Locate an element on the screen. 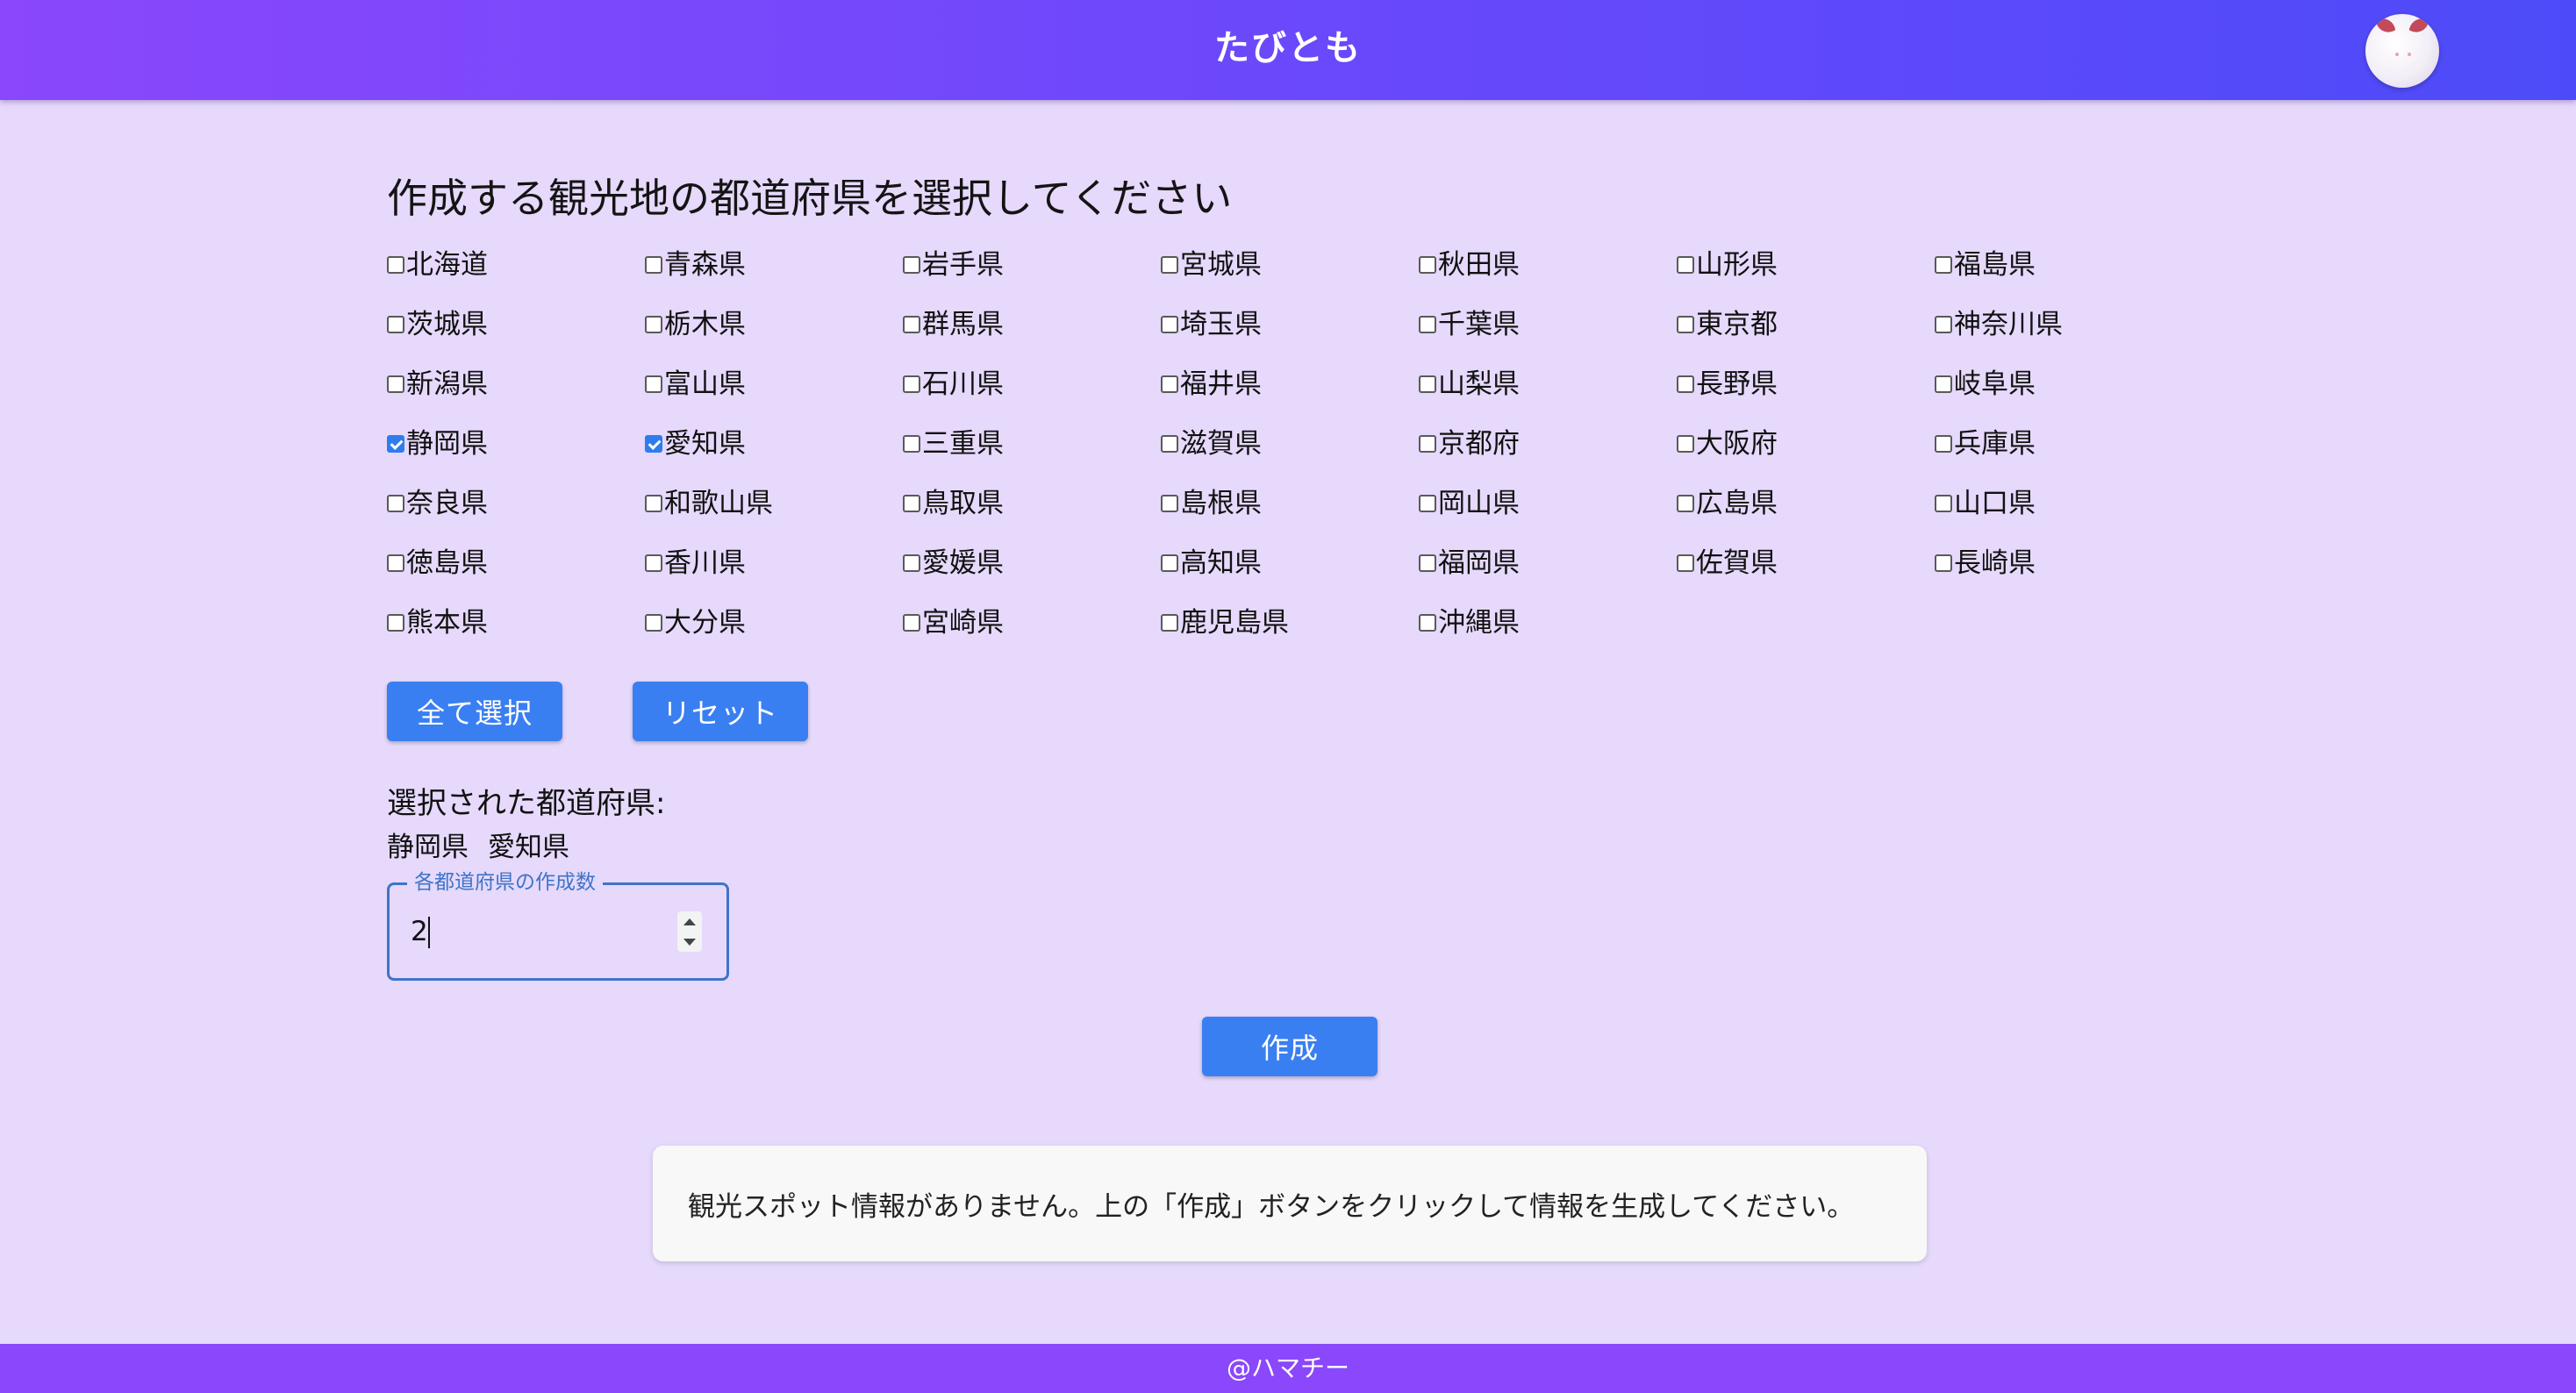  prefecture-checkbox-item: 福島県 is located at coordinates (2064, 276).